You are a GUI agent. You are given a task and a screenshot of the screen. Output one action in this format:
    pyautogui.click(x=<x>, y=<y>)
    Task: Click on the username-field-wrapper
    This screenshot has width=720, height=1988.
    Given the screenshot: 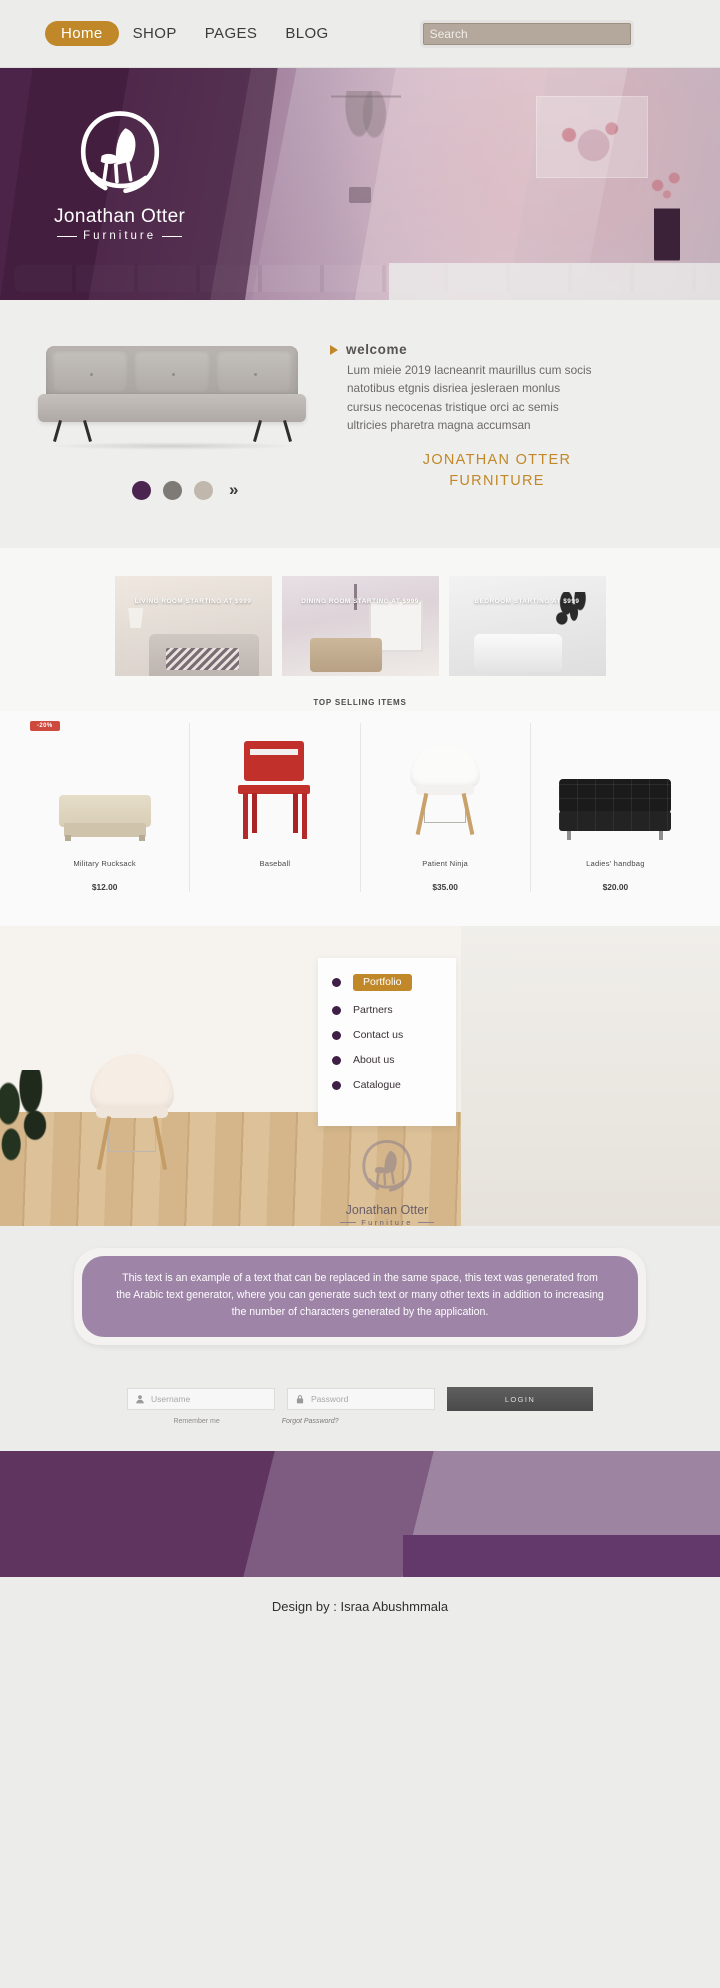 What is the action you would take?
    pyautogui.click(x=201, y=1399)
    